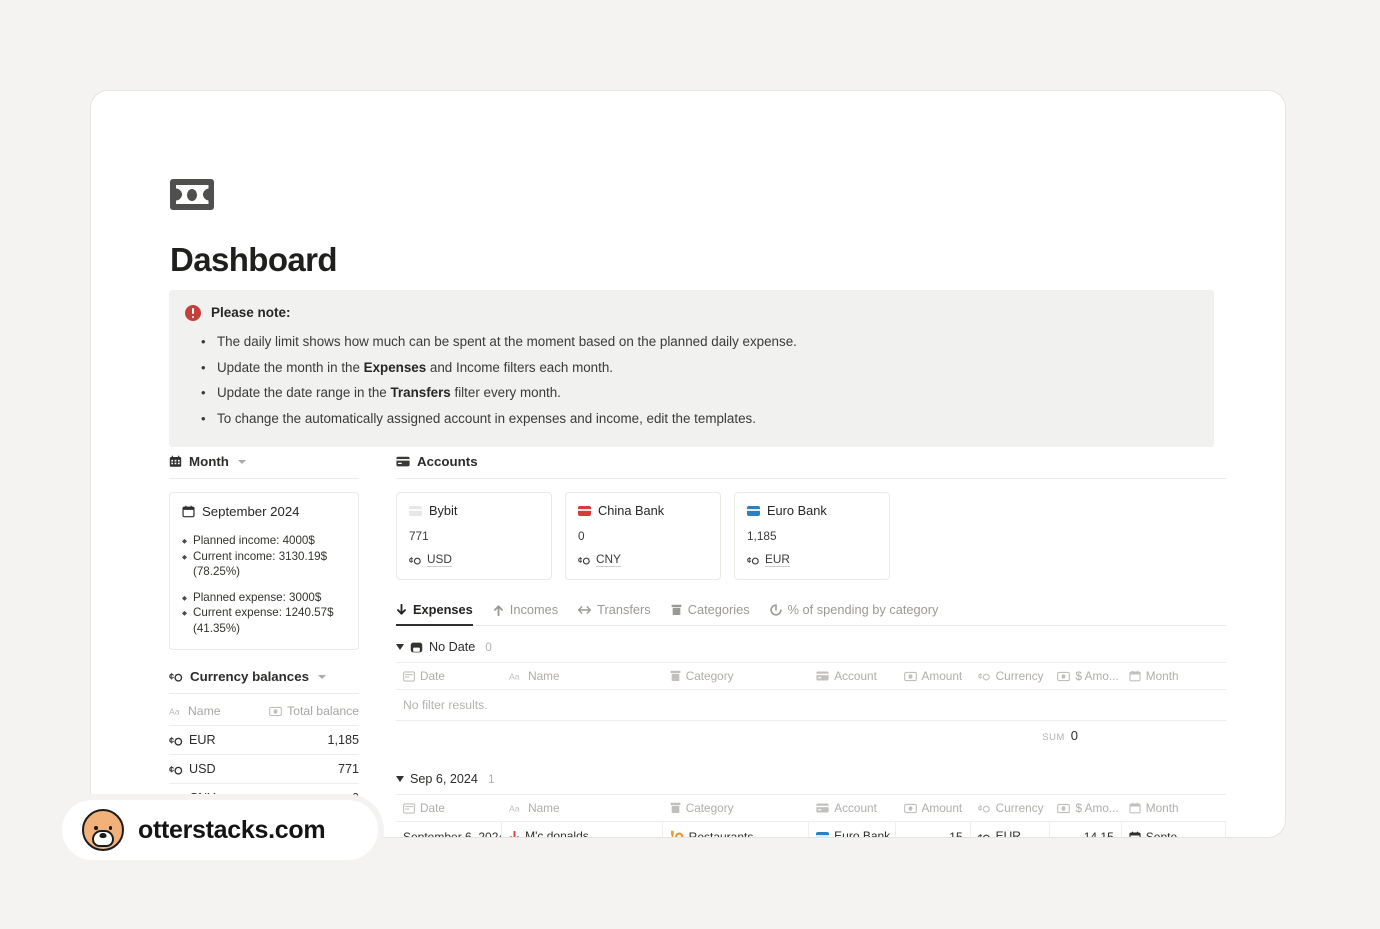  I want to click on account-name: China Bank, so click(631, 510).